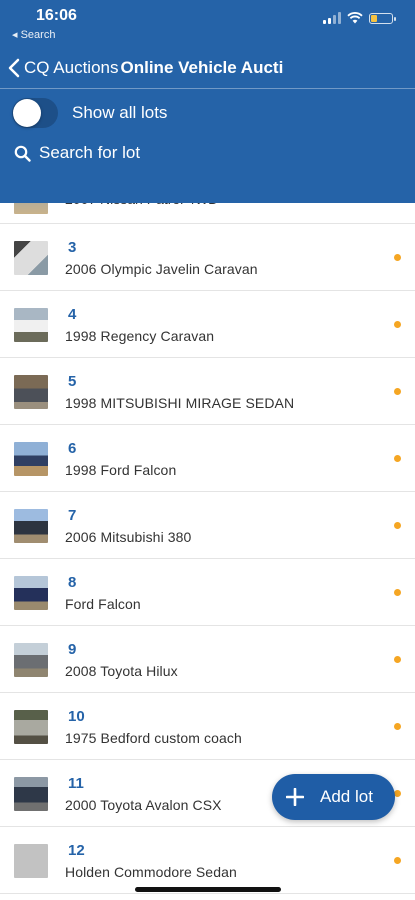 This screenshot has height=900, width=415. I want to click on lot-description: Holden Commodore Sedan, so click(151, 872).